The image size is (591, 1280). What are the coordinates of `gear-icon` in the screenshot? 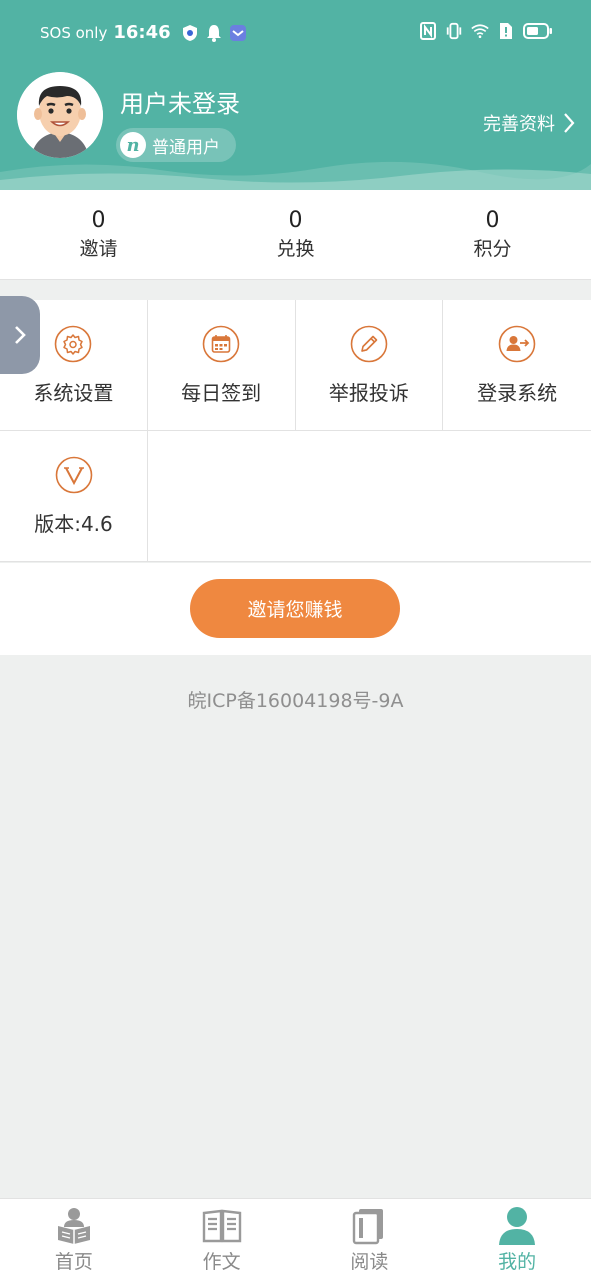 It's located at (73, 343).